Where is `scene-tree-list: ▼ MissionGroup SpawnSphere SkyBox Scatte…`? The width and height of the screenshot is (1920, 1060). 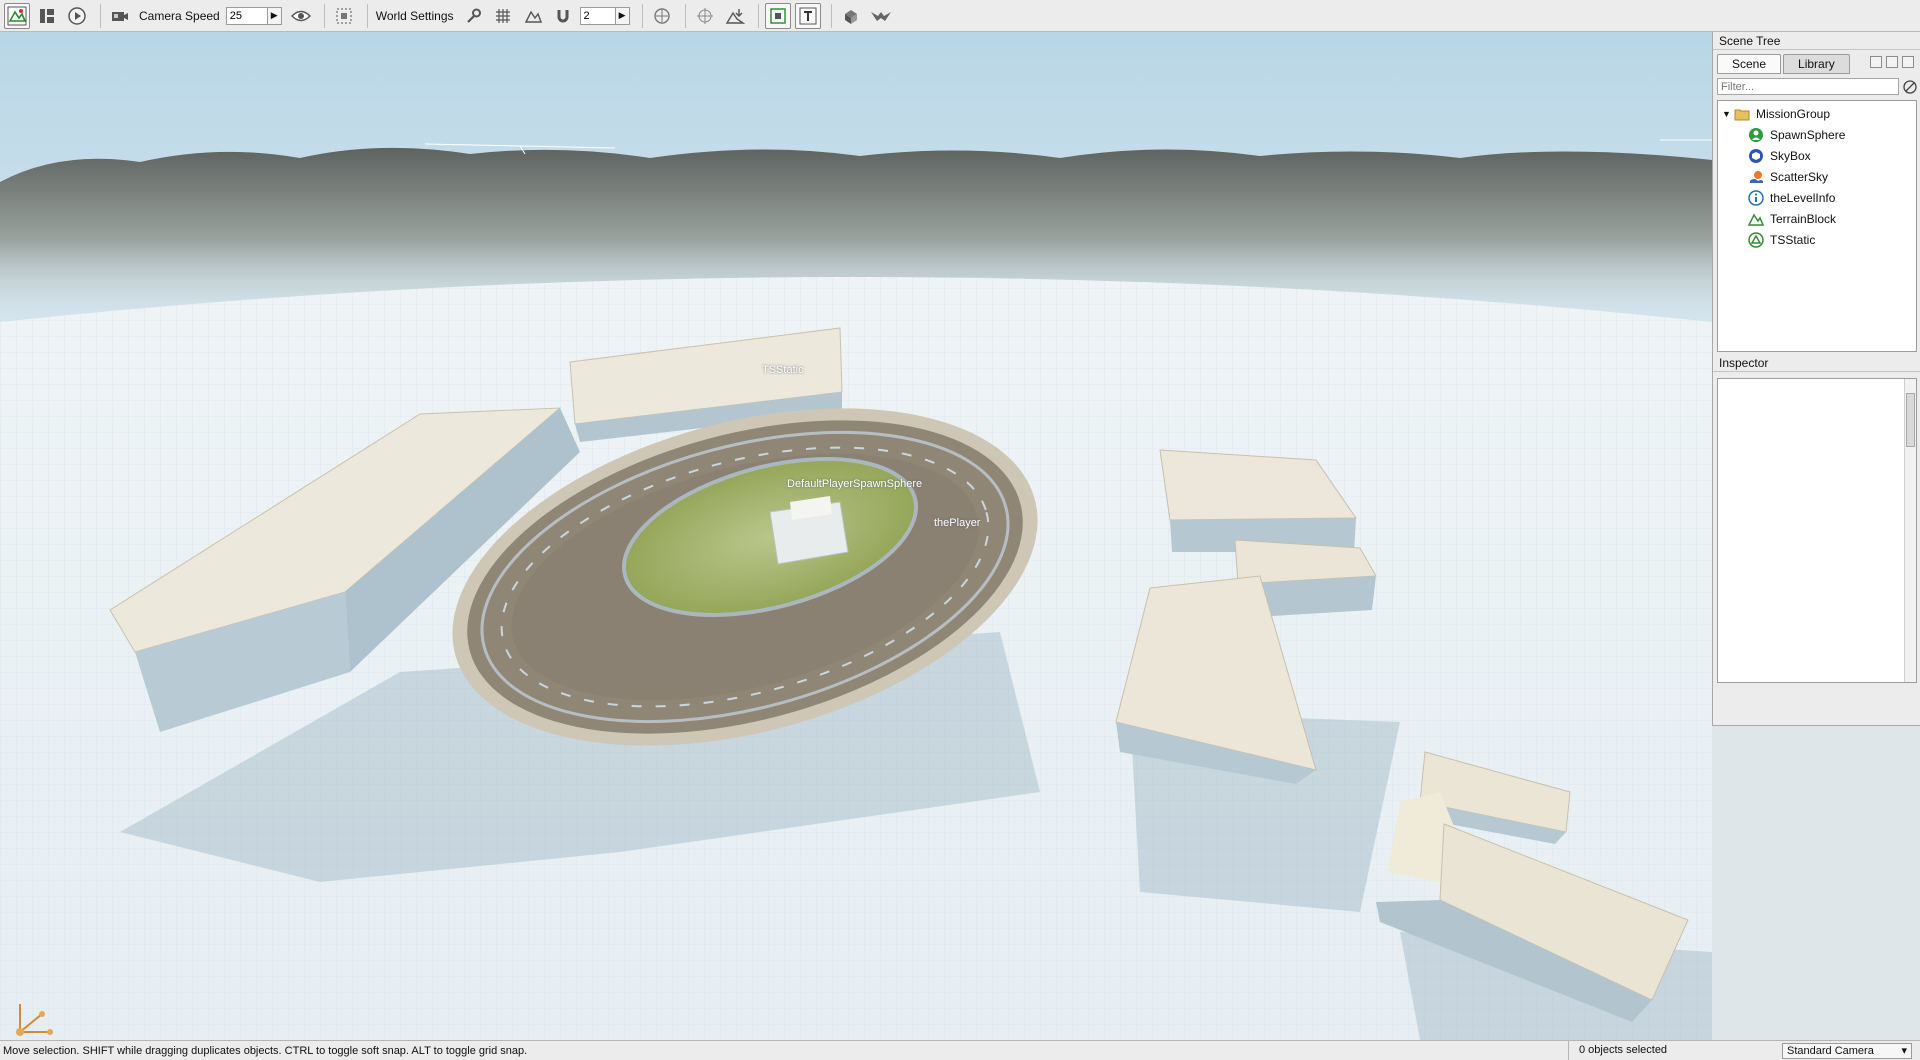 scene-tree-list: ▼ MissionGroup SpawnSphere SkyBox Scatte… is located at coordinates (1817, 226).